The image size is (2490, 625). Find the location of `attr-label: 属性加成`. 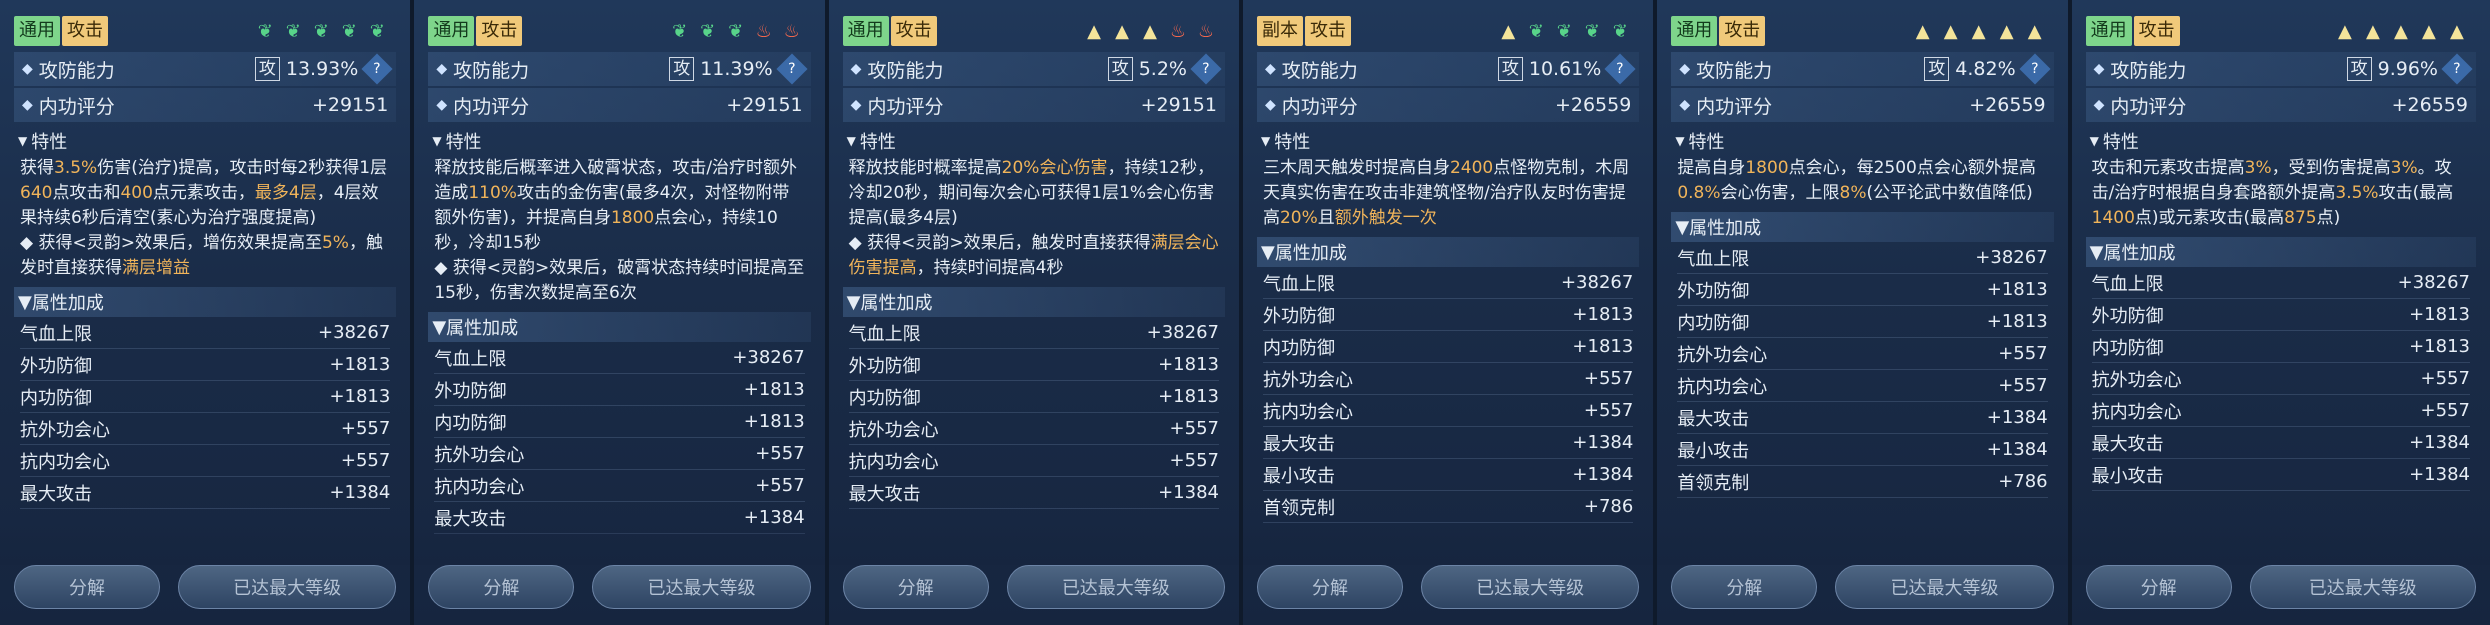

attr-label: 属性加成 is located at coordinates (482, 328).